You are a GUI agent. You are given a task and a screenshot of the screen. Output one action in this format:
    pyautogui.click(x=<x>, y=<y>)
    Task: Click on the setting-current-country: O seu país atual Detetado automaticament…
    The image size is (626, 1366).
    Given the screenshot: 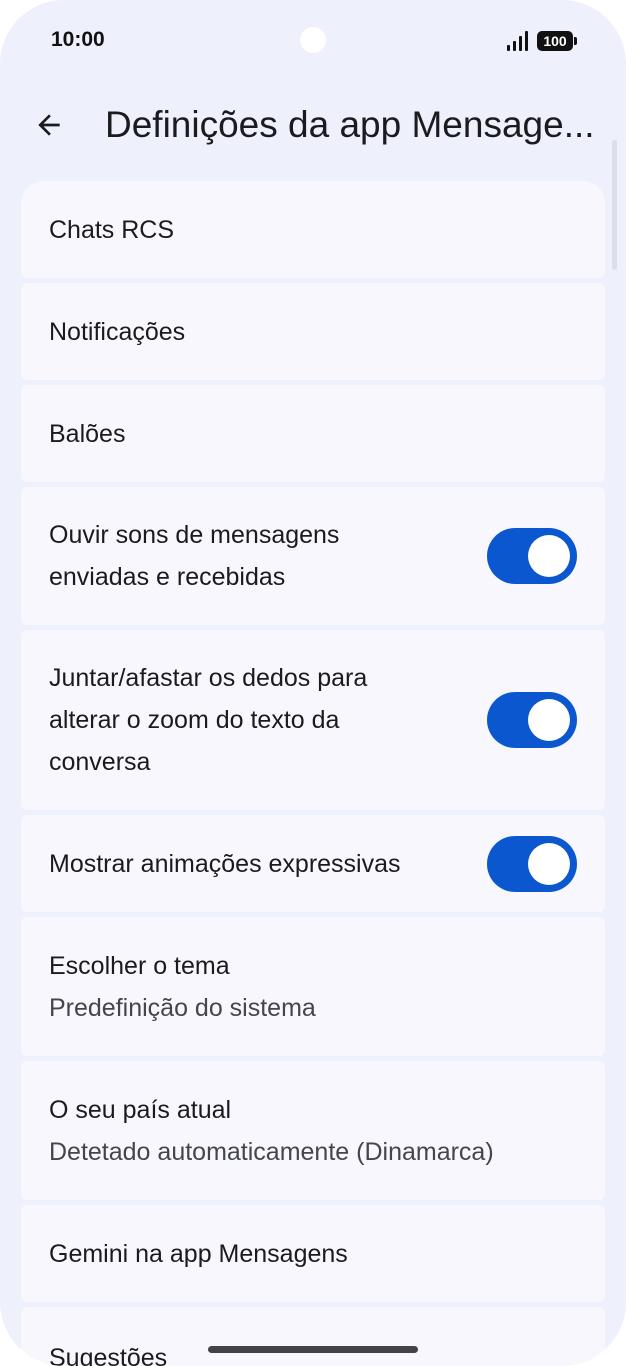 What is the action you would take?
    pyautogui.click(x=313, y=1130)
    